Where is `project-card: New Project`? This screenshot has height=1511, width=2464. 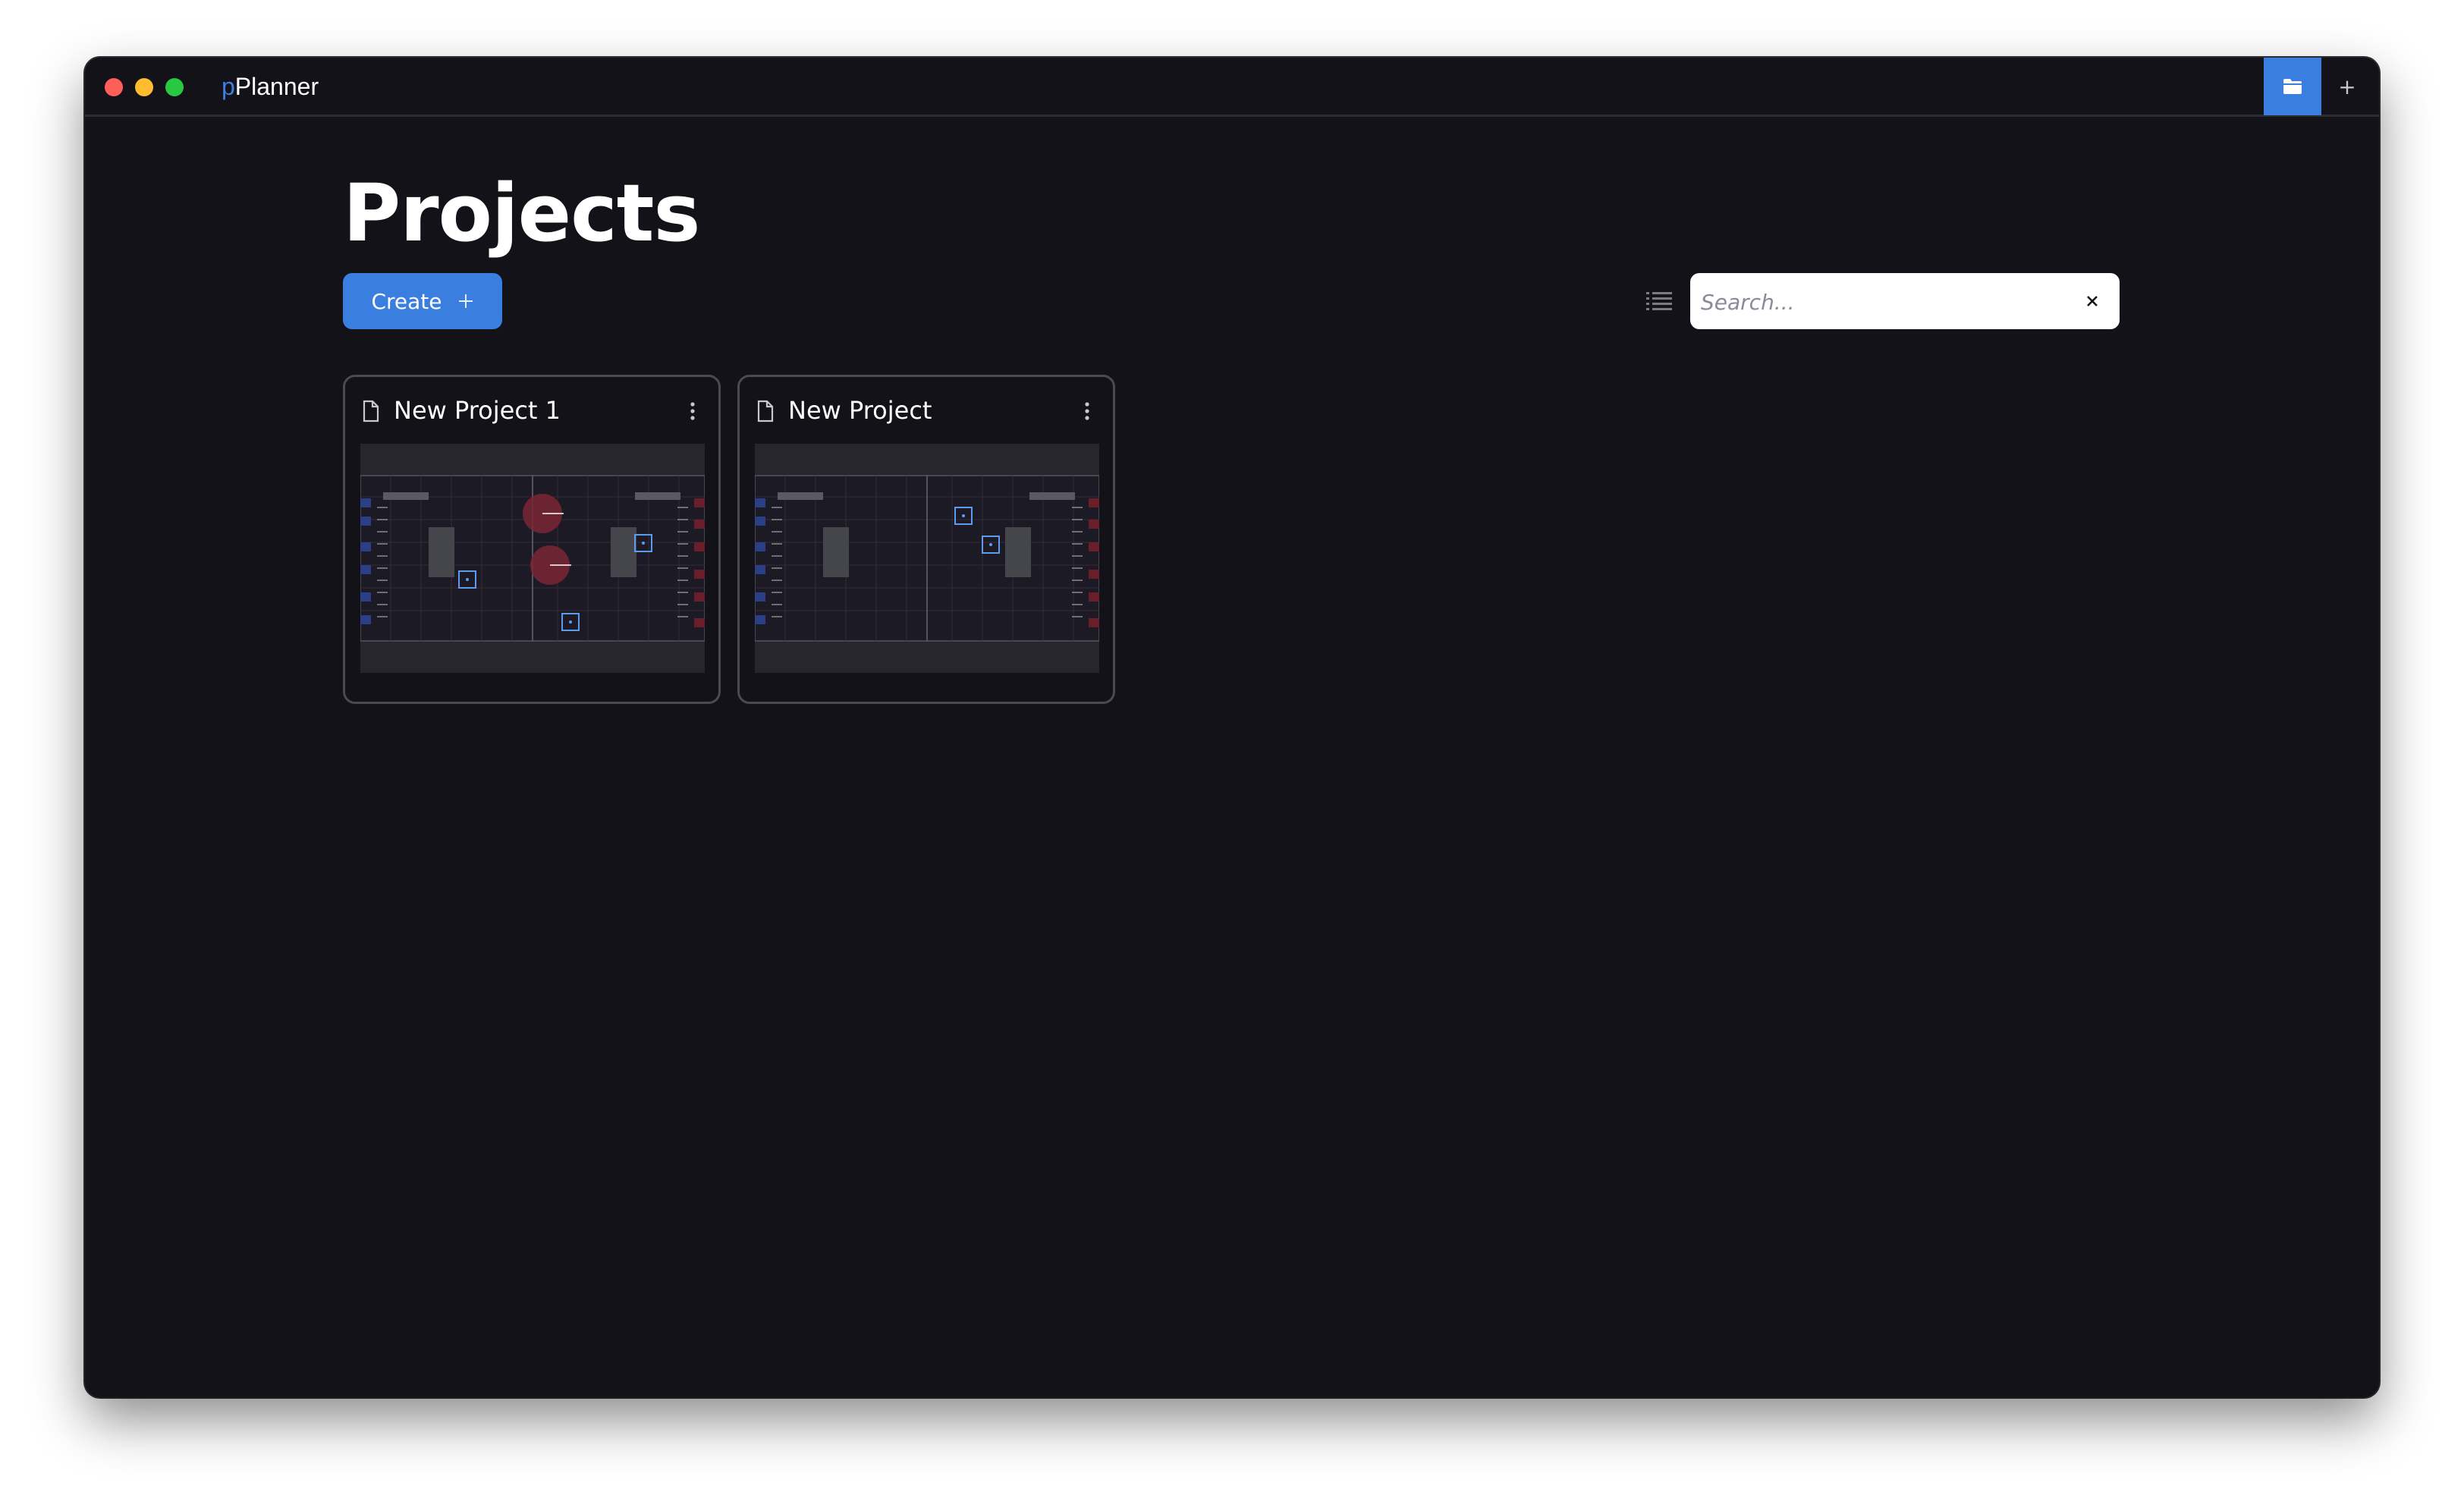 project-card: New Project is located at coordinates (926, 539).